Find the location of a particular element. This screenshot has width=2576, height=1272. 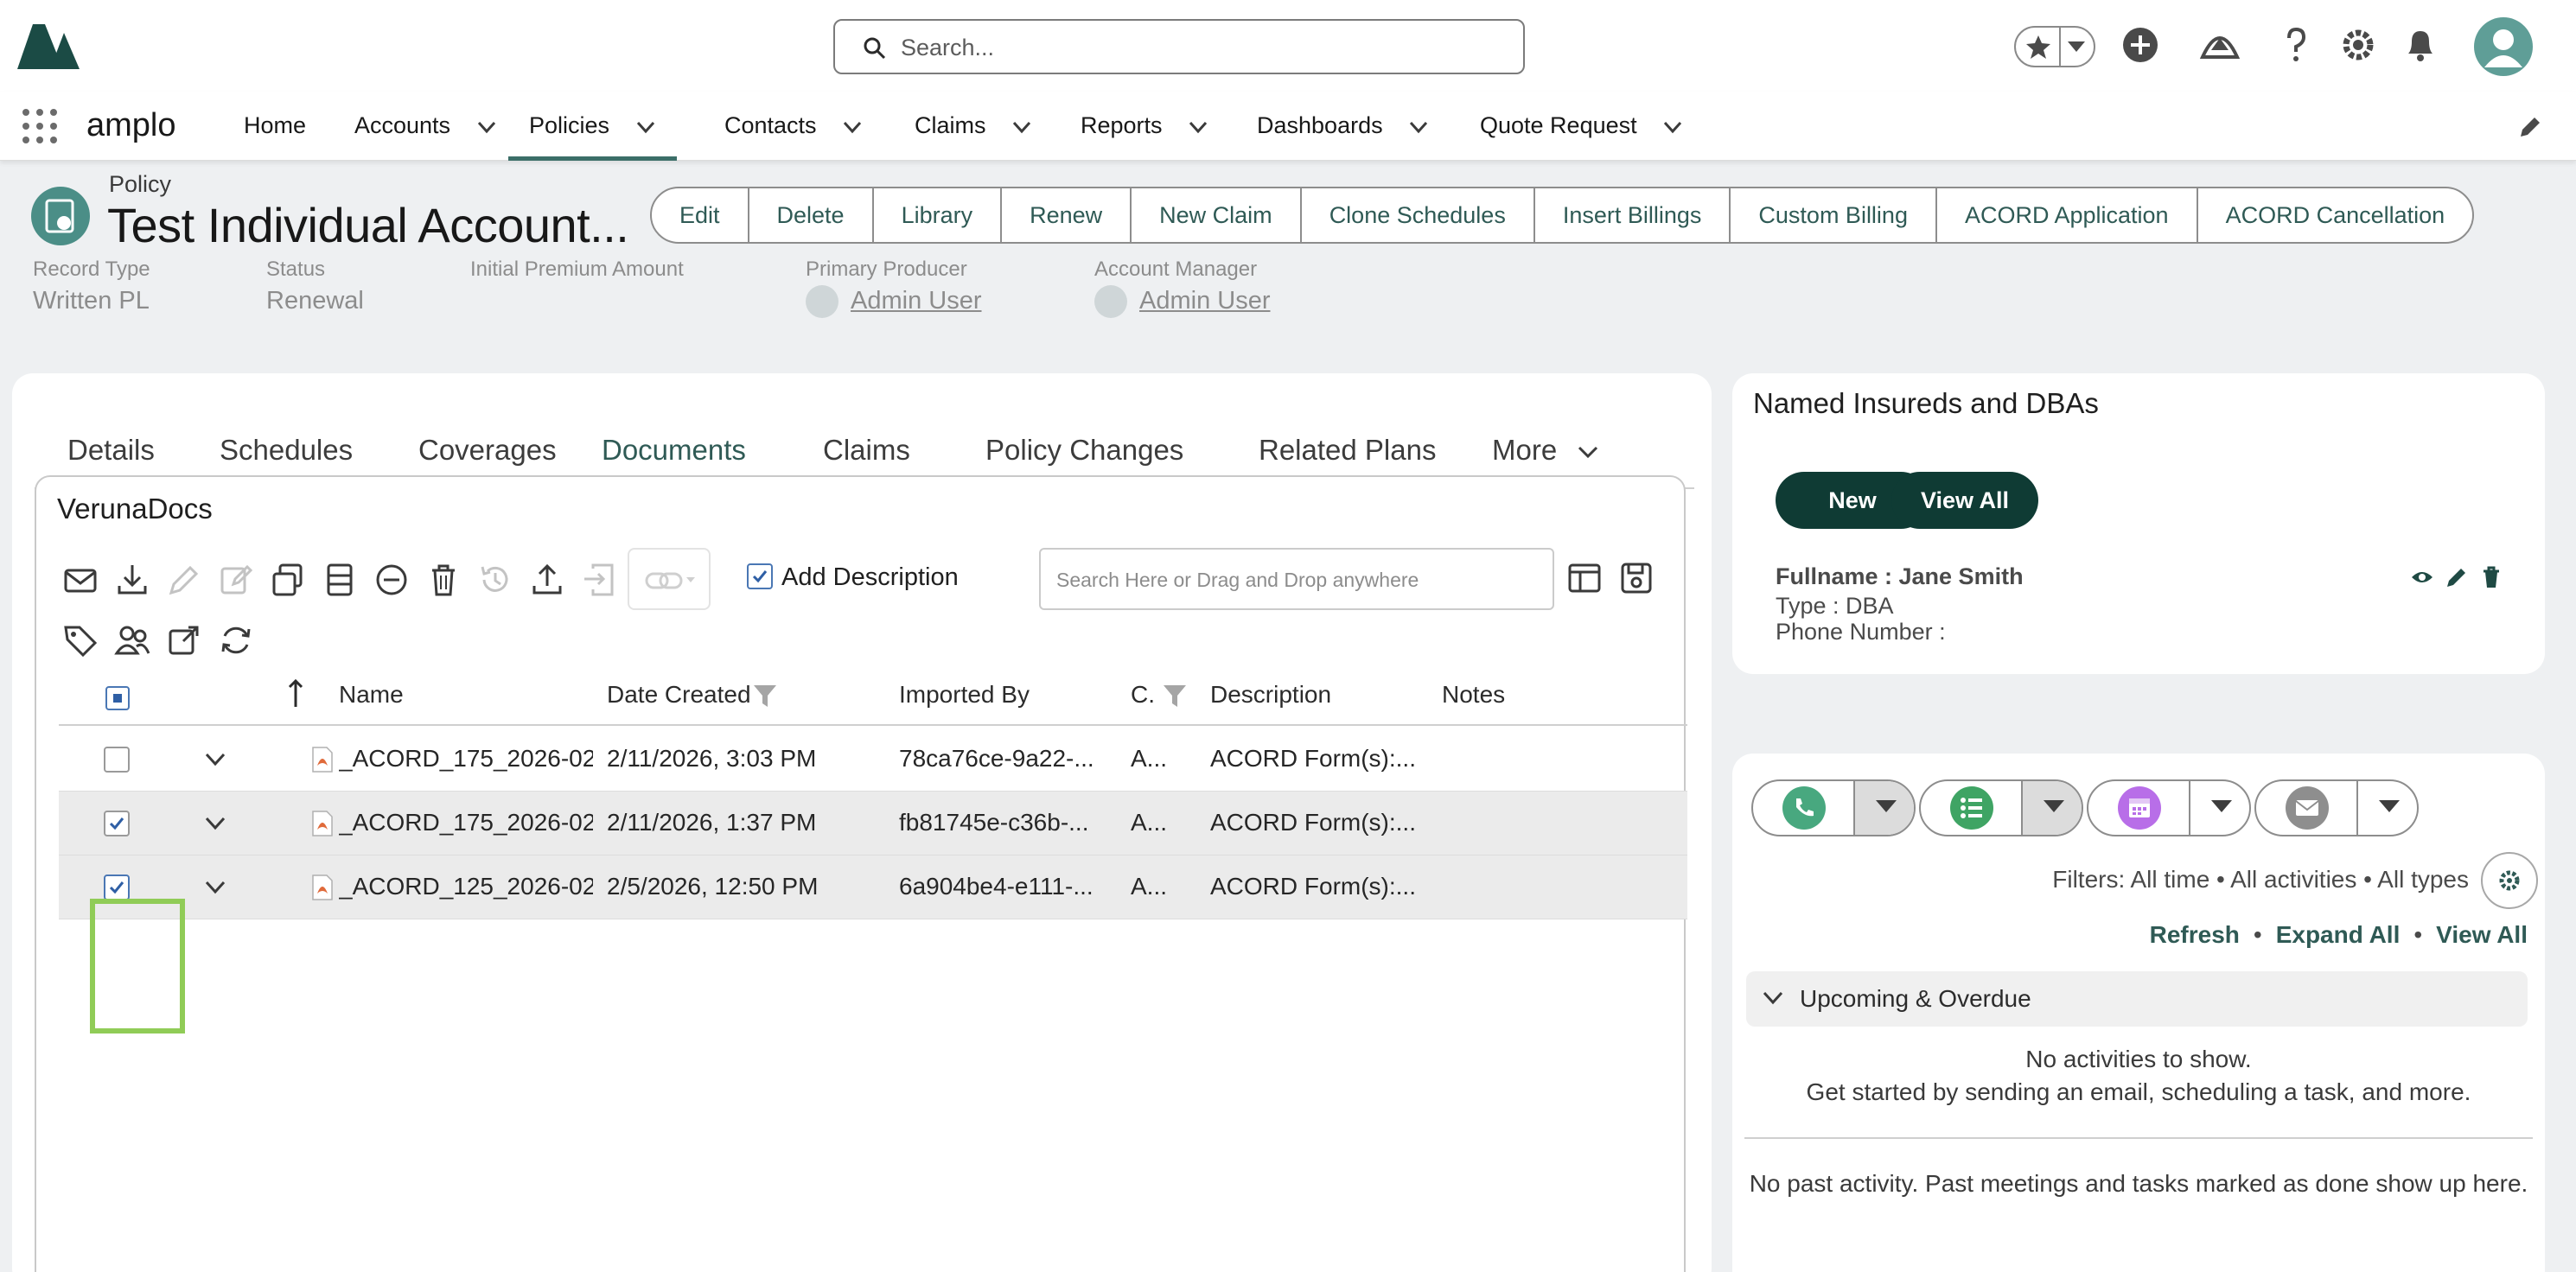

company-logo is located at coordinates (48, 46).